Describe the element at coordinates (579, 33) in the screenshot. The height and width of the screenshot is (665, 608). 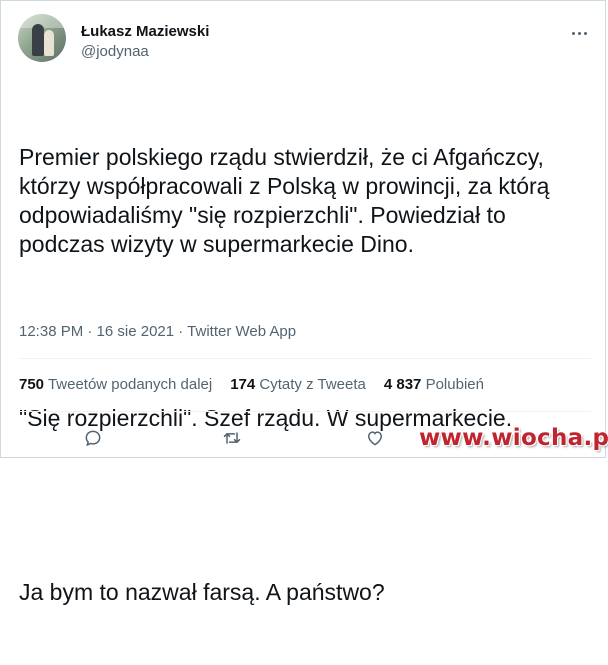
I see `more-horizontal-icon` at that location.